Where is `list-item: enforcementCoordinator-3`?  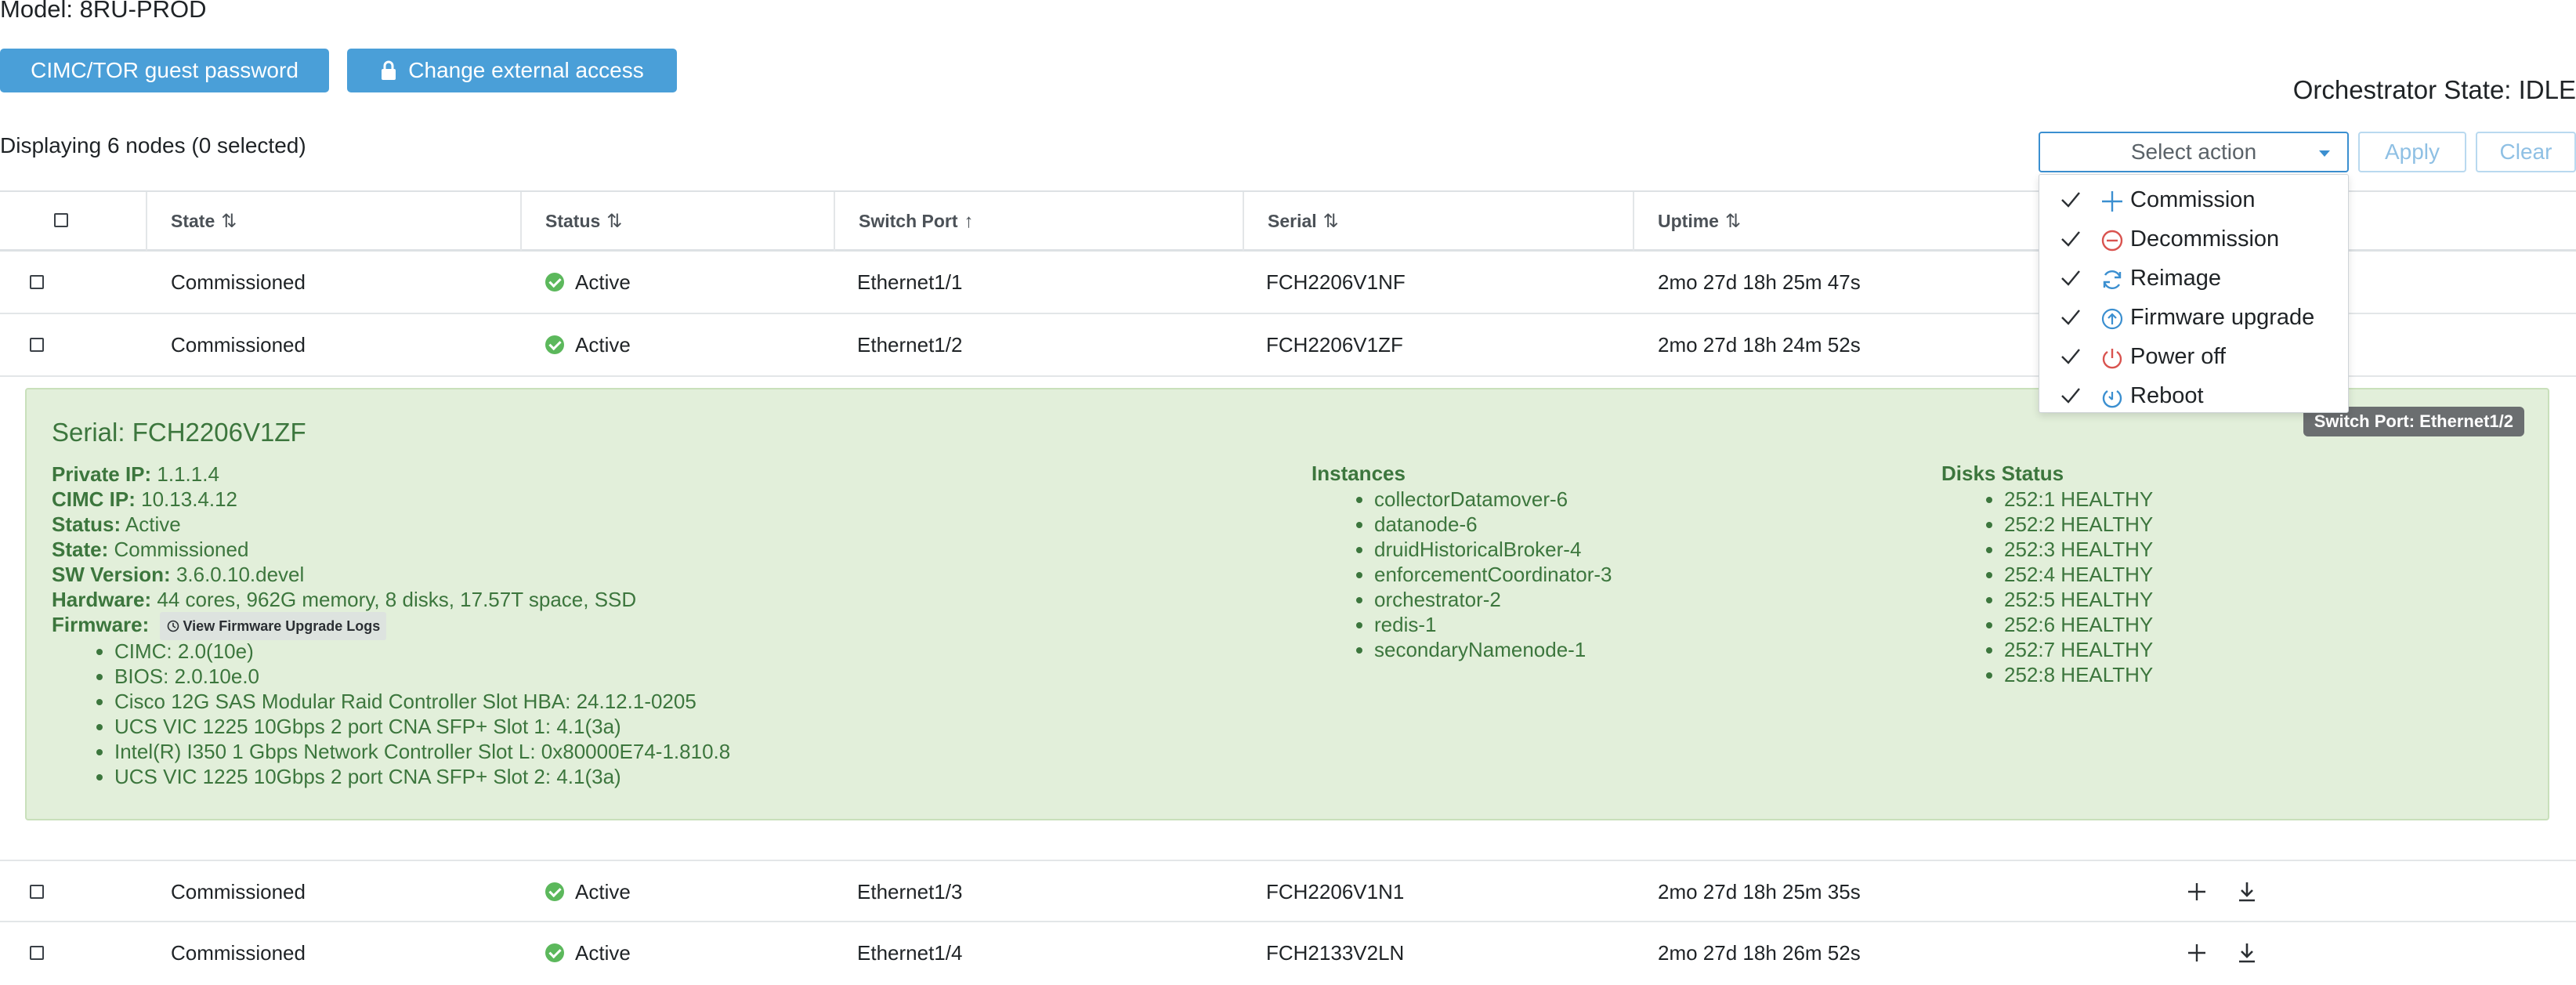 list-item: enforcementCoordinator-3 is located at coordinates (1493, 574).